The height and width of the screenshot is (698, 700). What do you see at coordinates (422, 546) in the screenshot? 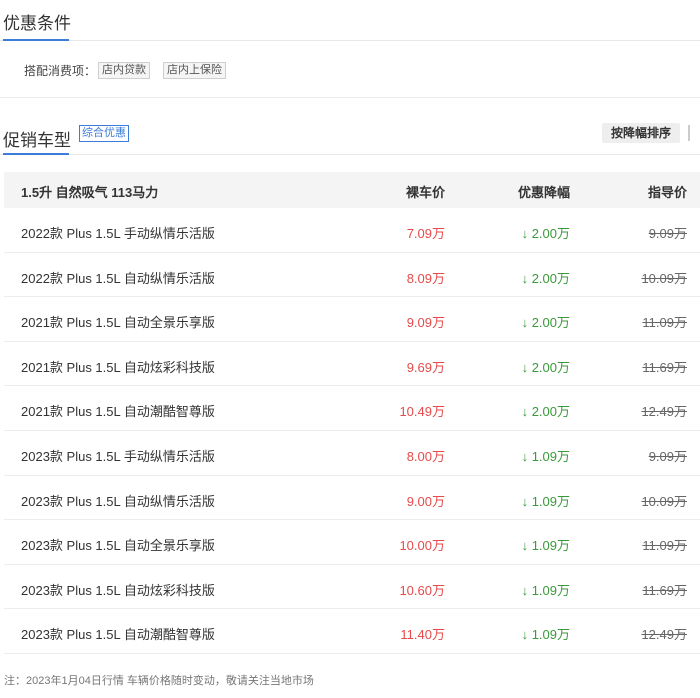
I see `bare-price: 10.00万` at bounding box center [422, 546].